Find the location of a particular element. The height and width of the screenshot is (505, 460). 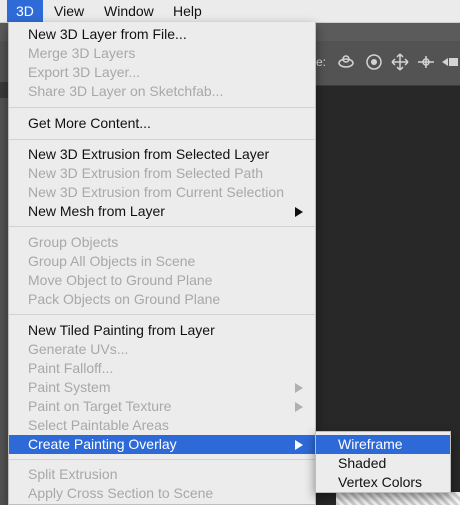

menu-item-pack-objects-on-ground: Pack Objects on Ground Plane is located at coordinates (124, 299).